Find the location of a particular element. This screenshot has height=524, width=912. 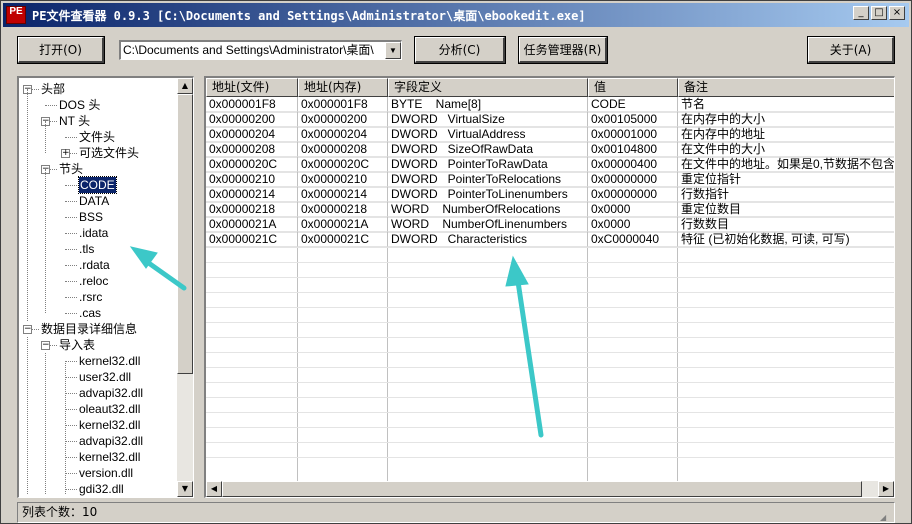

table-cell: 0xC0000040 is located at coordinates (633, 239).